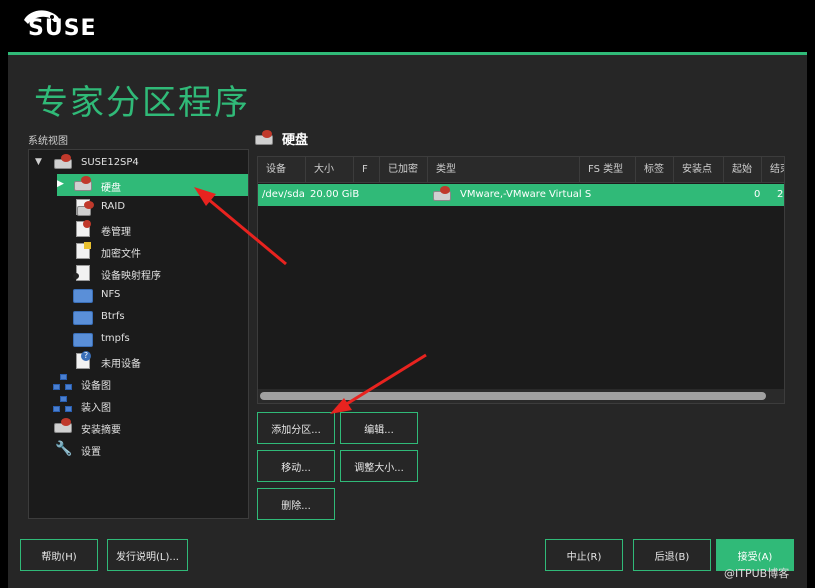 The width and height of the screenshot is (815, 588). What do you see at coordinates (63, 163) in the screenshot?
I see `harddisk-root-icon` at bounding box center [63, 163].